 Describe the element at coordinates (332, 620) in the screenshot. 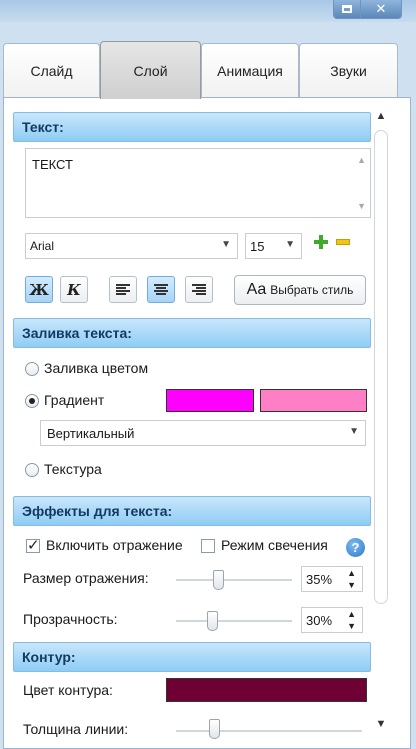

I see `transparency-spinner: 30% ▲ ▼` at that location.